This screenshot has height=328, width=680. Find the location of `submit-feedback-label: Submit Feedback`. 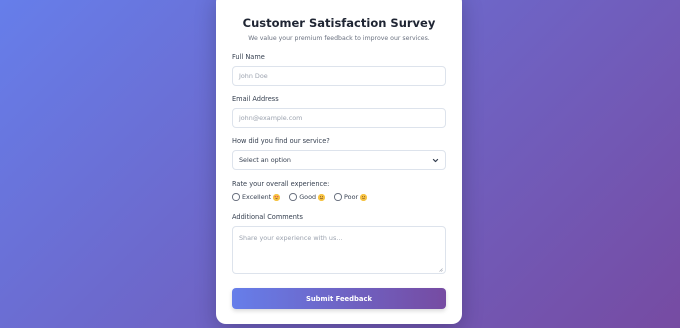

submit-feedback-label: Submit Feedback is located at coordinates (339, 298).